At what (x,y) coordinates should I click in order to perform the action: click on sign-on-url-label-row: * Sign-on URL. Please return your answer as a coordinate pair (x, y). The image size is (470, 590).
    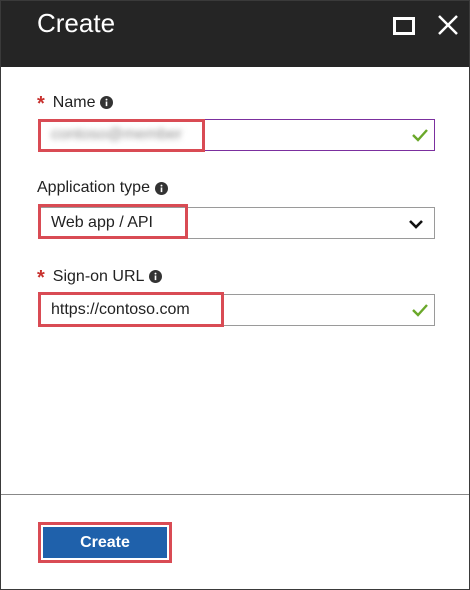
    Looking at the image, I should click on (100, 277).